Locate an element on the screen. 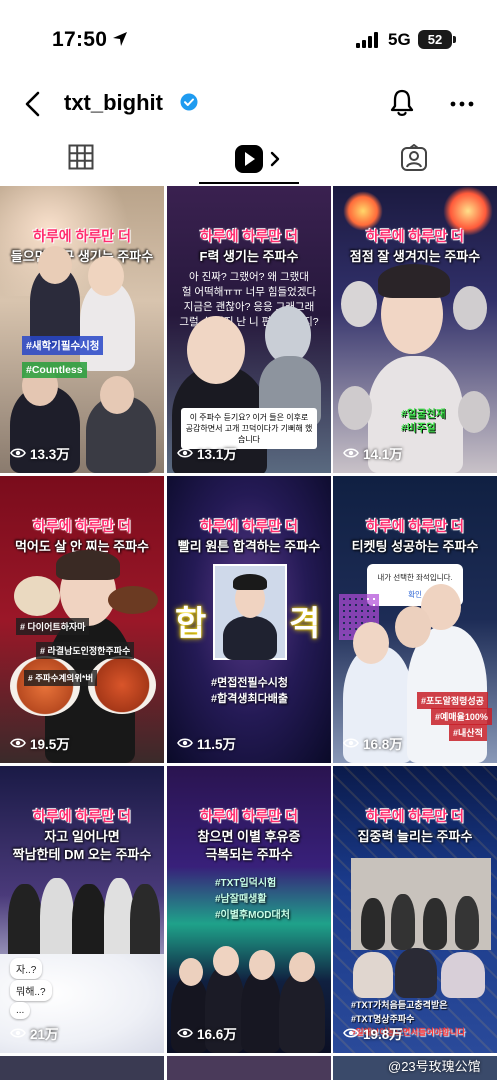 The height and width of the screenshot is (1080, 497). notification-bell-icon is located at coordinates (402, 103).